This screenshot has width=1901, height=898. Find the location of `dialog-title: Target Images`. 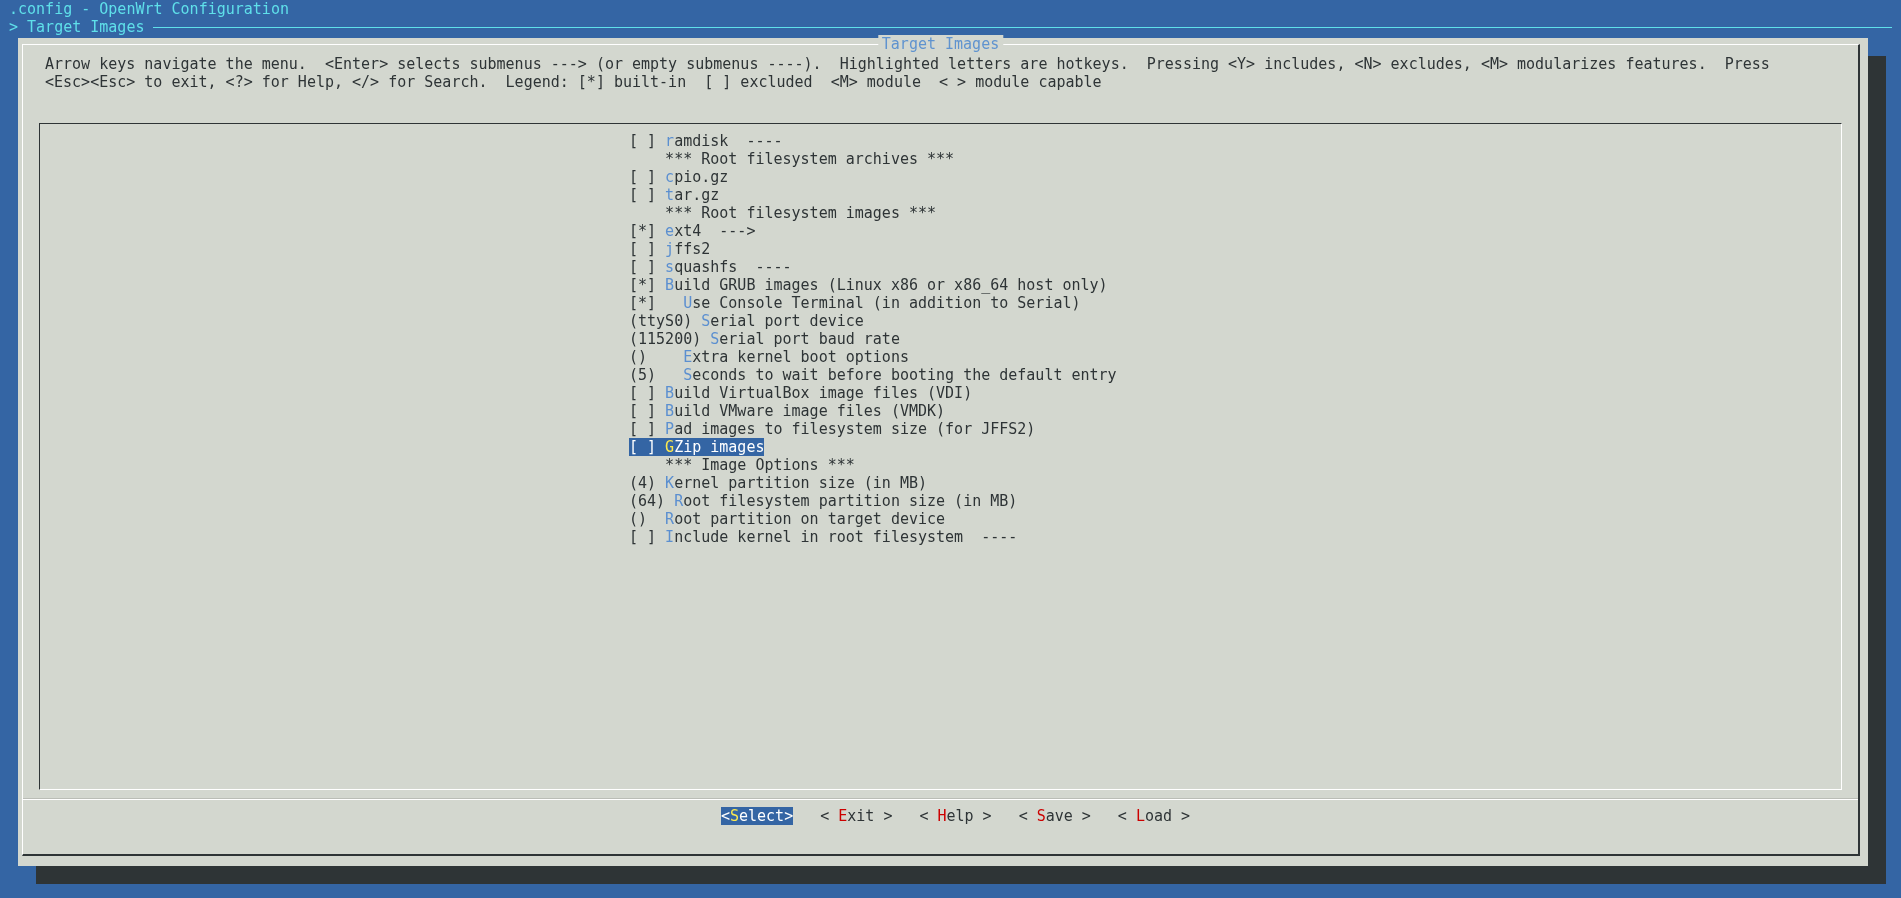

dialog-title: Target Images is located at coordinates (940, 44).